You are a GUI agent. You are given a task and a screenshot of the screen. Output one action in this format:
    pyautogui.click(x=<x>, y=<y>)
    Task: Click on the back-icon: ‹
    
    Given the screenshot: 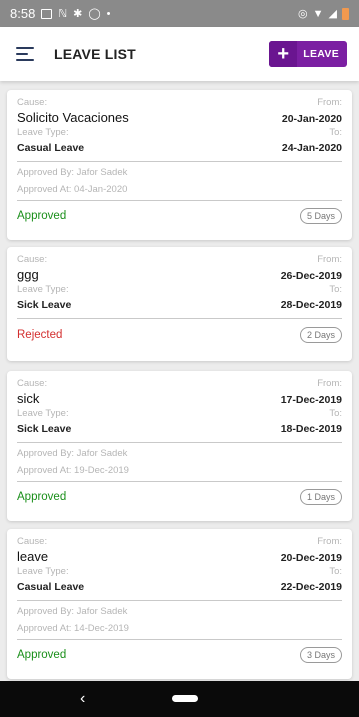 What is the action you would take?
    pyautogui.click(x=82, y=699)
    